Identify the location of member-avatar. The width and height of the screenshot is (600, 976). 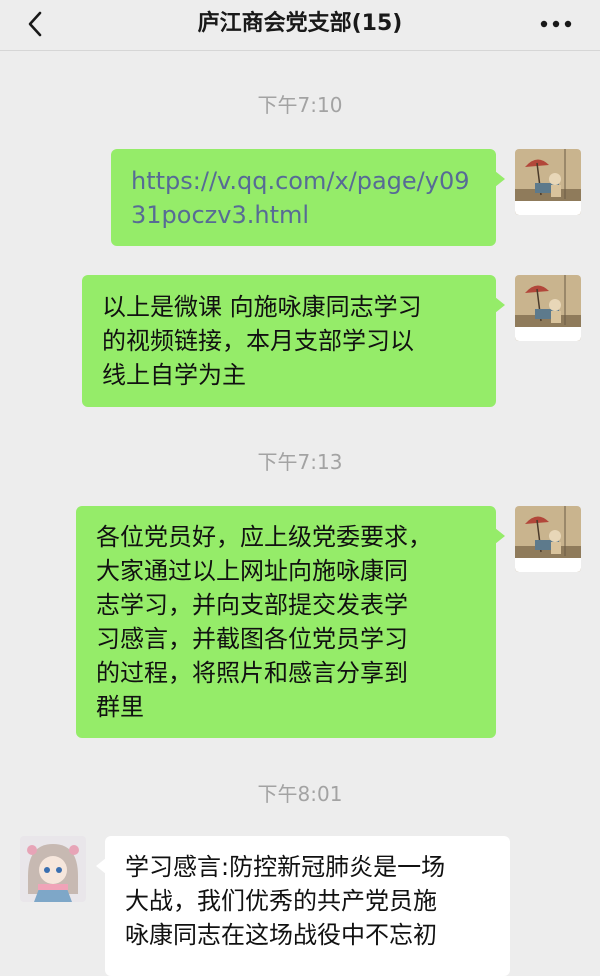
(53, 869).